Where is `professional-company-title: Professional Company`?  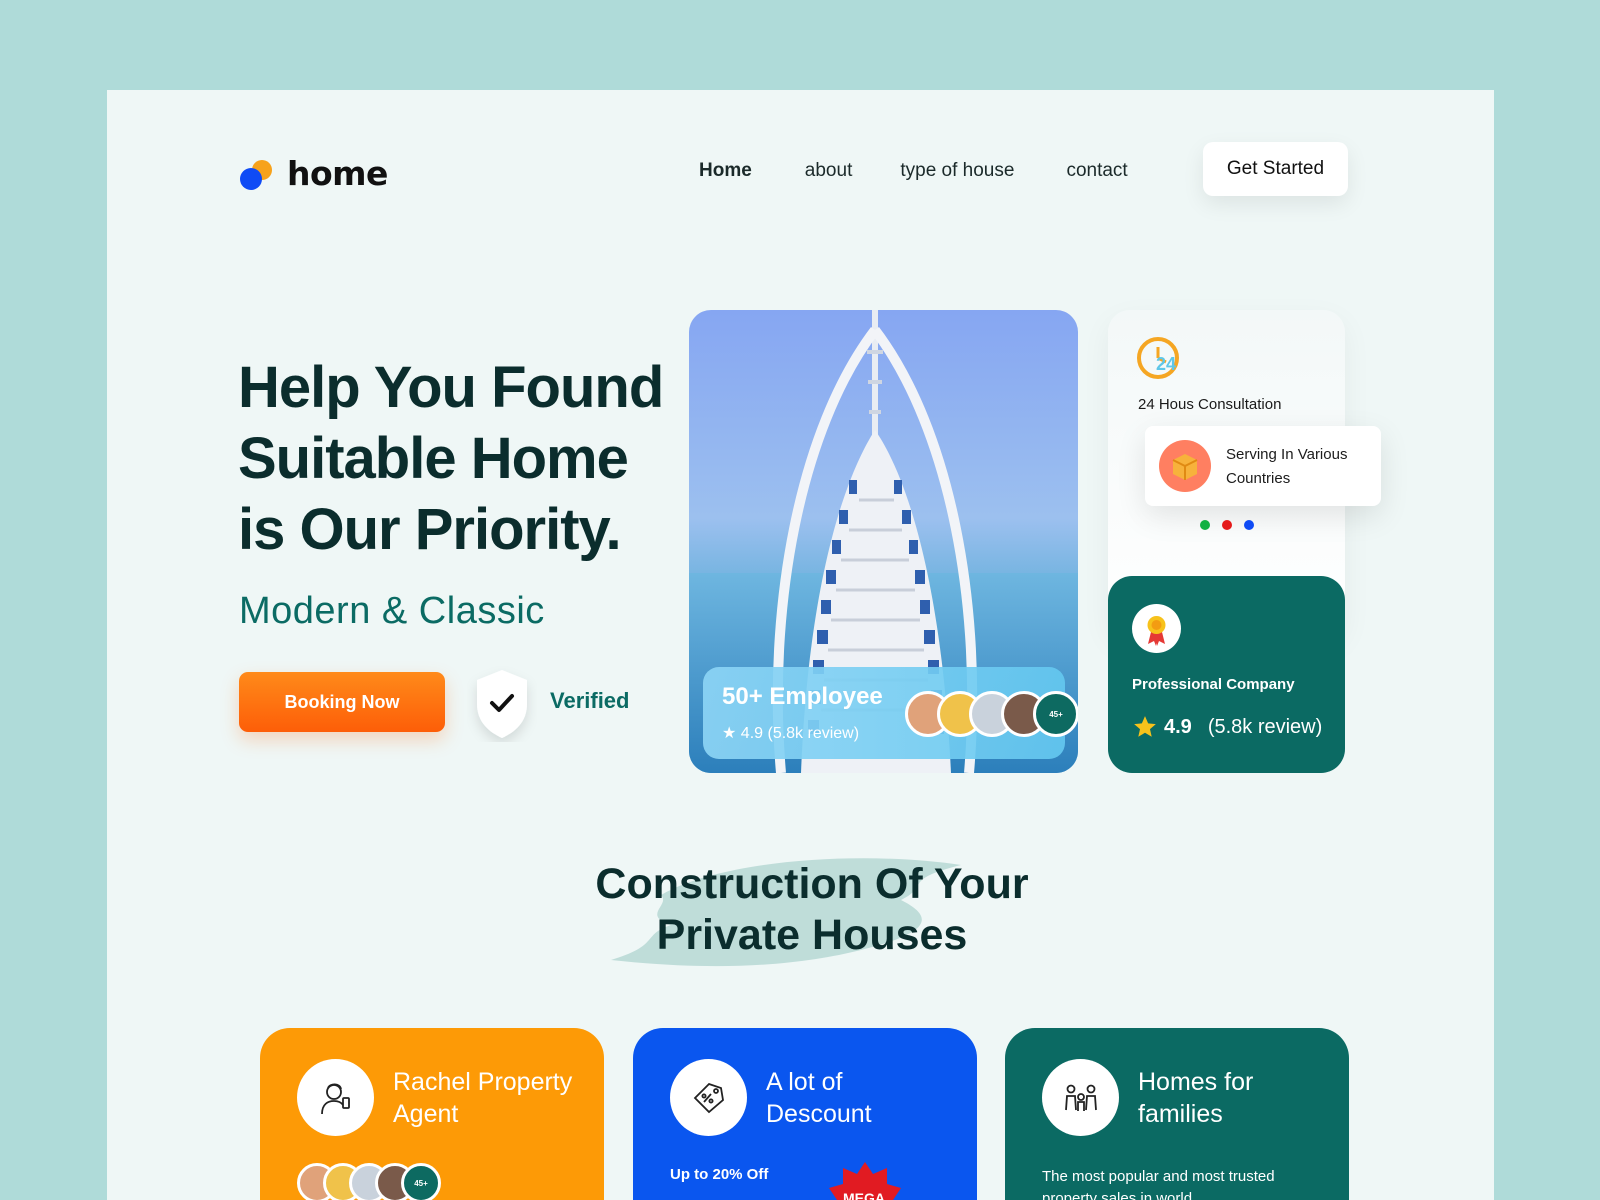
professional-company-title: Professional Company is located at coordinates (1213, 684).